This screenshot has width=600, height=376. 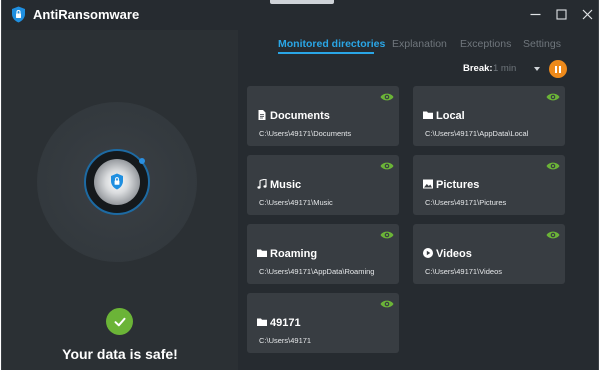 What do you see at coordinates (428, 184) in the screenshot?
I see `picture-icon` at bounding box center [428, 184].